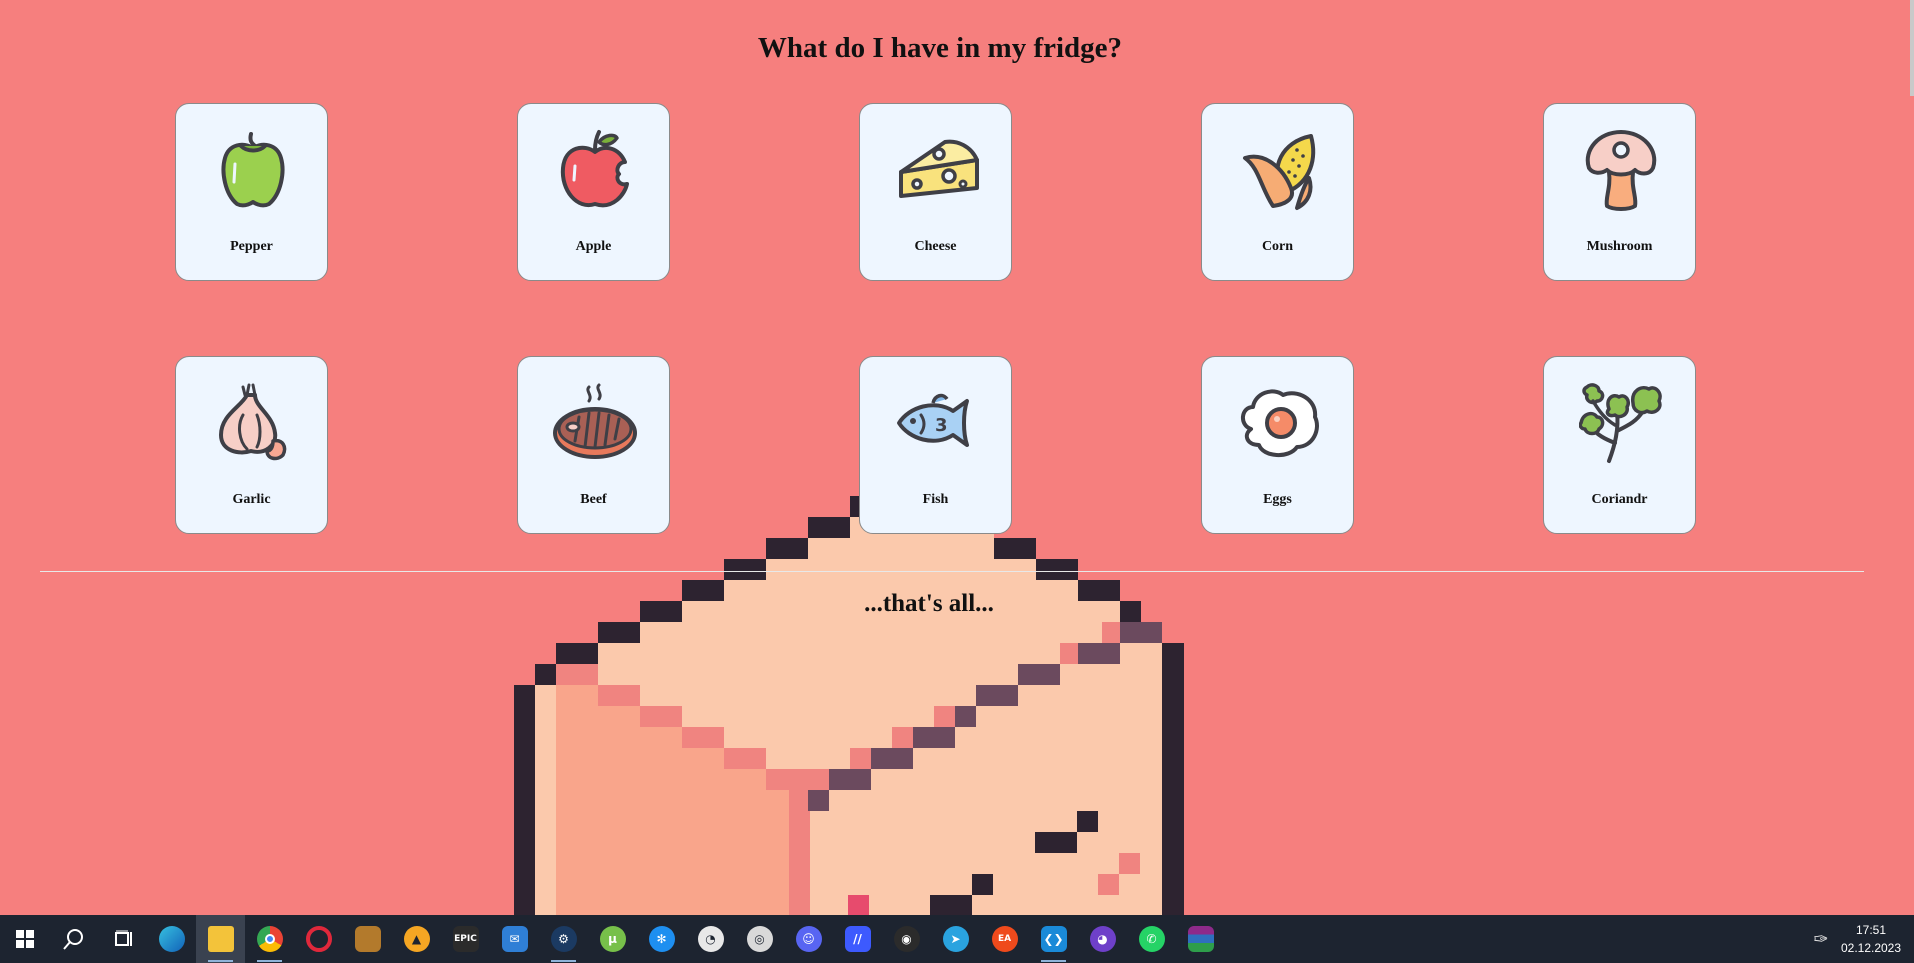  Describe the element at coordinates (952, 571) in the screenshot. I see `divider-line` at that location.